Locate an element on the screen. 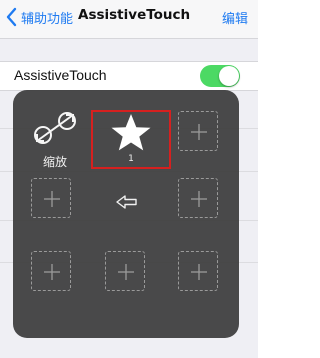 The width and height of the screenshot is (320, 358). toggle-knob is located at coordinates (229, 76).